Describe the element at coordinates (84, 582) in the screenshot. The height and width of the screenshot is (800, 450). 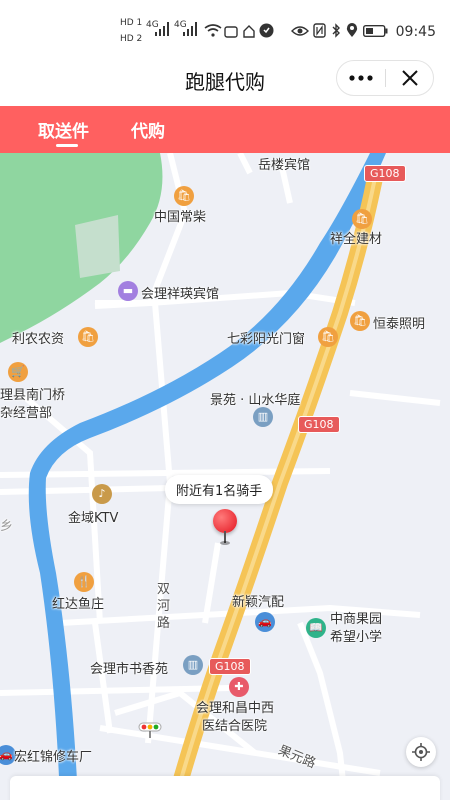
I see `restaurant-icon: 🍴` at that location.